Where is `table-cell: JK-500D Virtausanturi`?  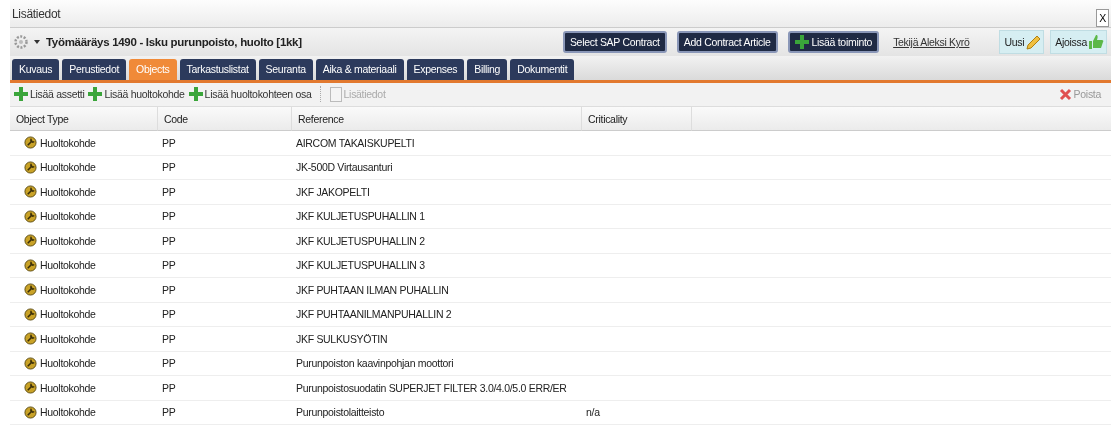
table-cell: JK-500D Virtausanturi is located at coordinates (437, 167).